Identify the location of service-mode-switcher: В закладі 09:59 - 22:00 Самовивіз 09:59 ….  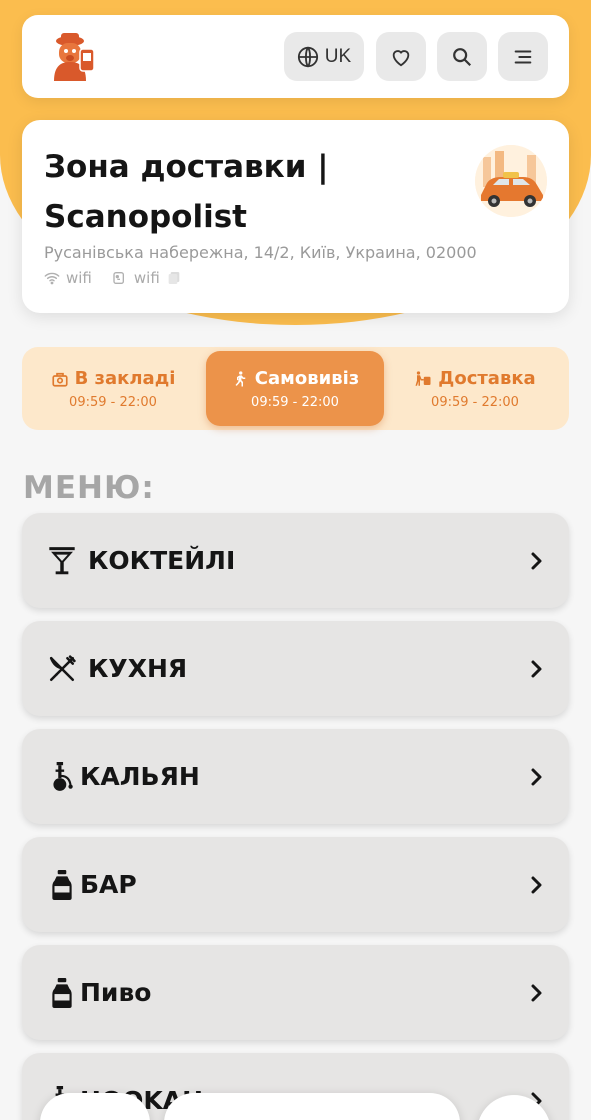
(295, 388).